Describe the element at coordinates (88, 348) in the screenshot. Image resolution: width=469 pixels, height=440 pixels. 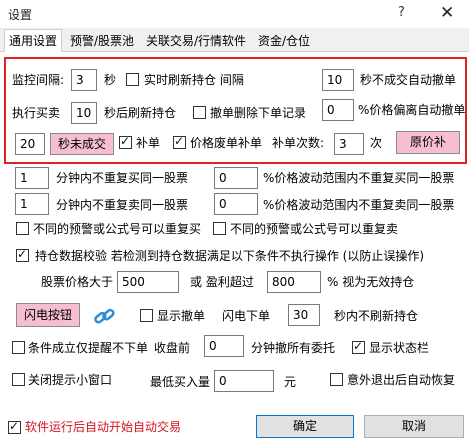
I see `condition-remind-label: 条件成立仅提醒不下单` at that location.